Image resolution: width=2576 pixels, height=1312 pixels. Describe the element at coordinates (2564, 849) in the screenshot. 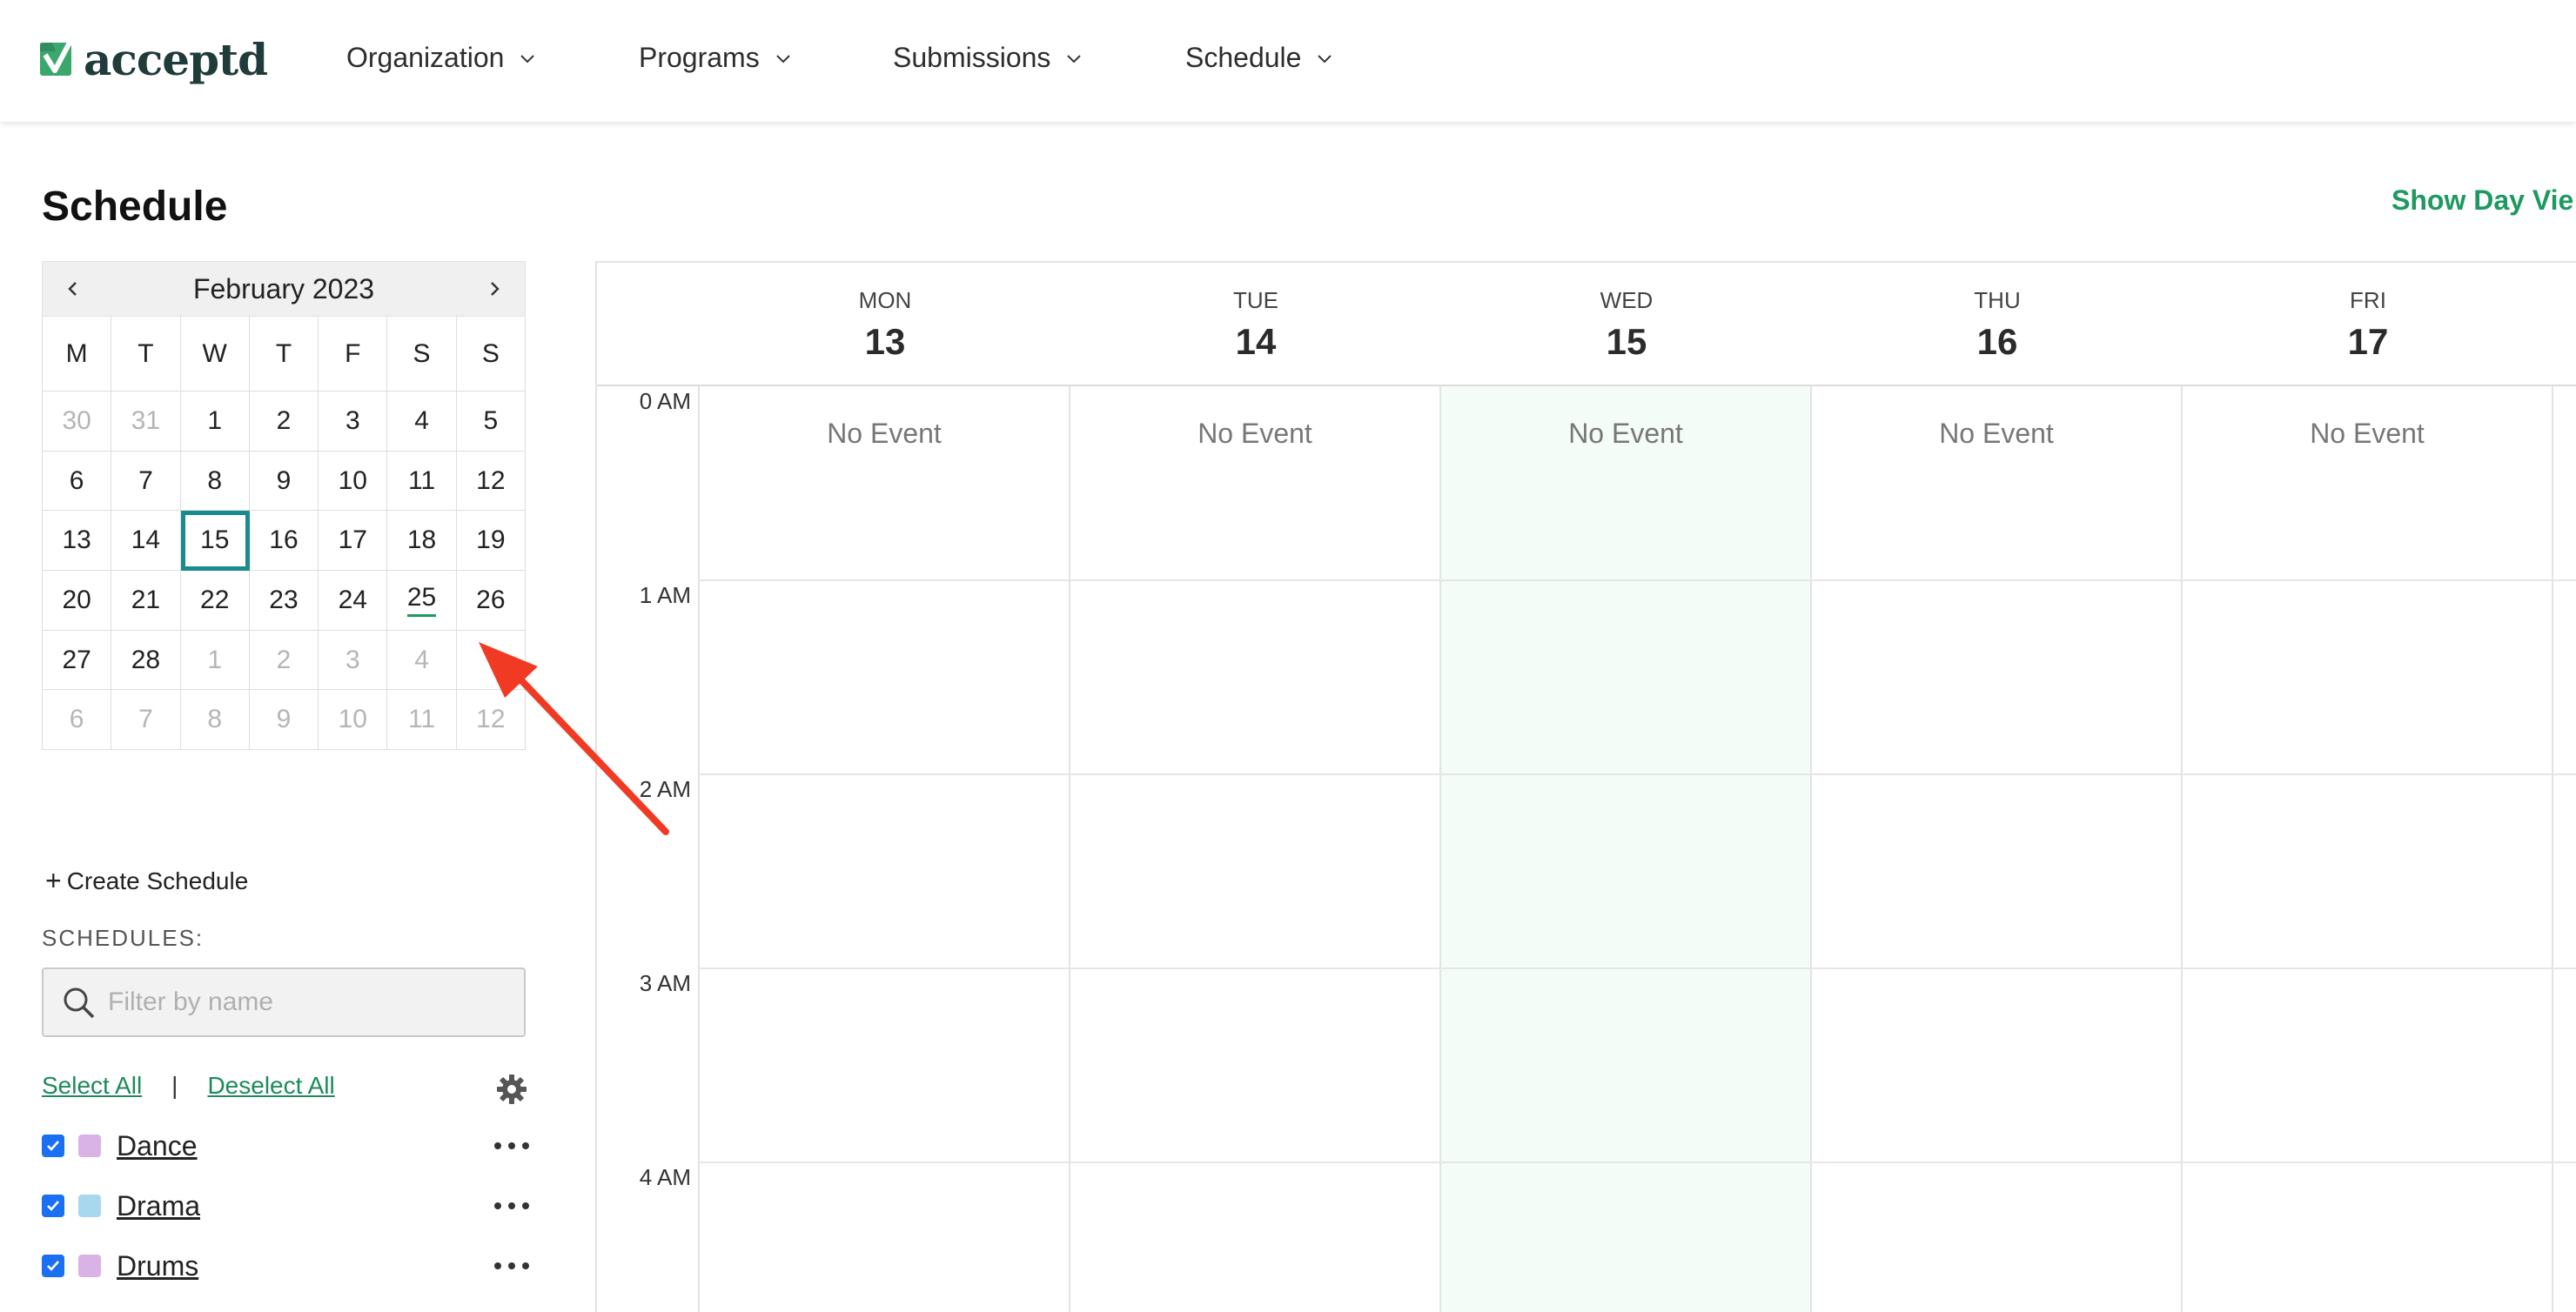

I see `day-column-sat-partial` at that location.